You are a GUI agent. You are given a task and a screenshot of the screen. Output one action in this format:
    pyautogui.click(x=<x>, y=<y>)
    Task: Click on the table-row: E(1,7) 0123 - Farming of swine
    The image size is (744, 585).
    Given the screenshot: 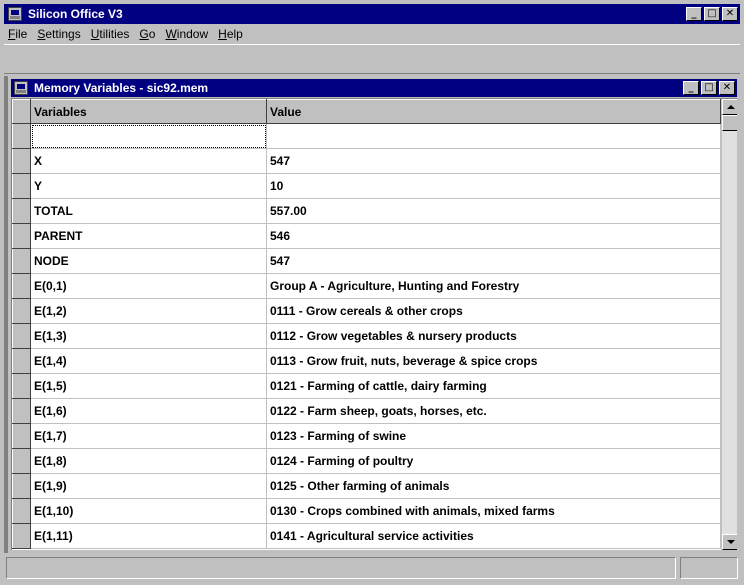 What is the action you would take?
    pyautogui.click(x=366, y=436)
    